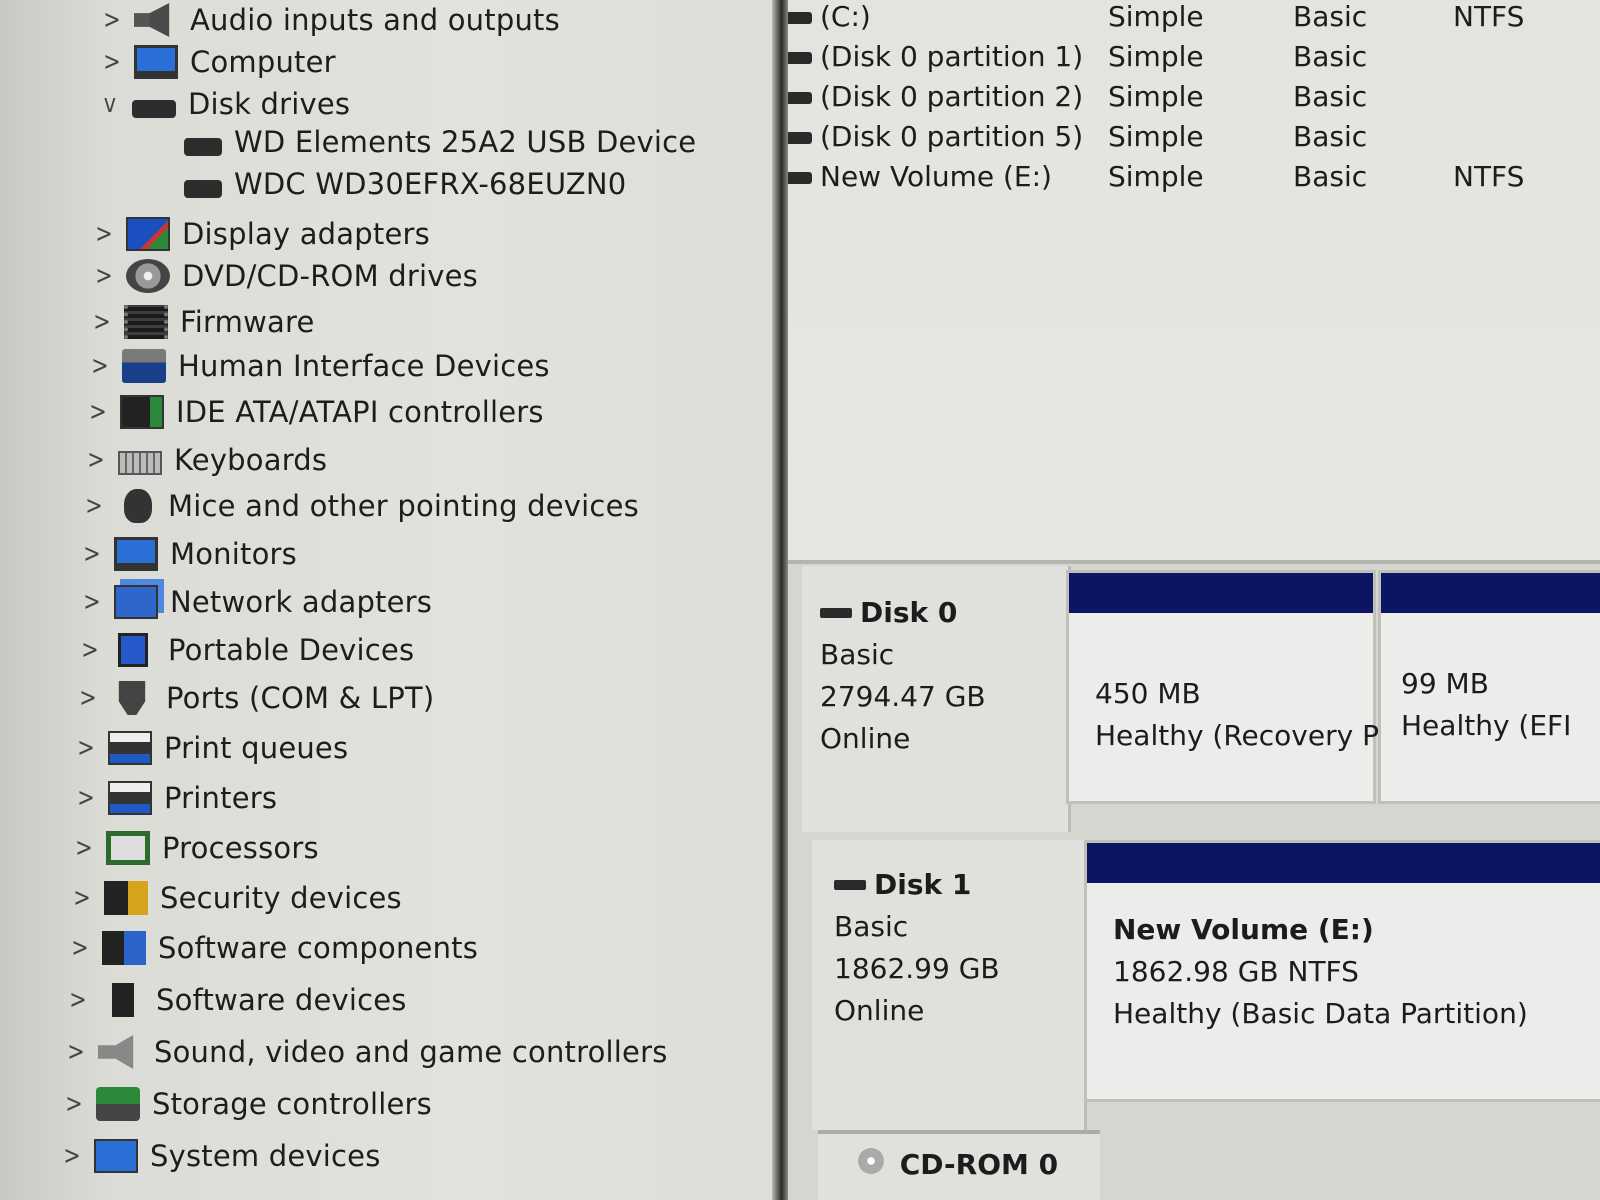 This screenshot has width=1600, height=1200. What do you see at coordinates (328, 20) in the screenshot?
I see `device-tree-category: > Audio inputs and outputs` at bounding box center [328, 20].